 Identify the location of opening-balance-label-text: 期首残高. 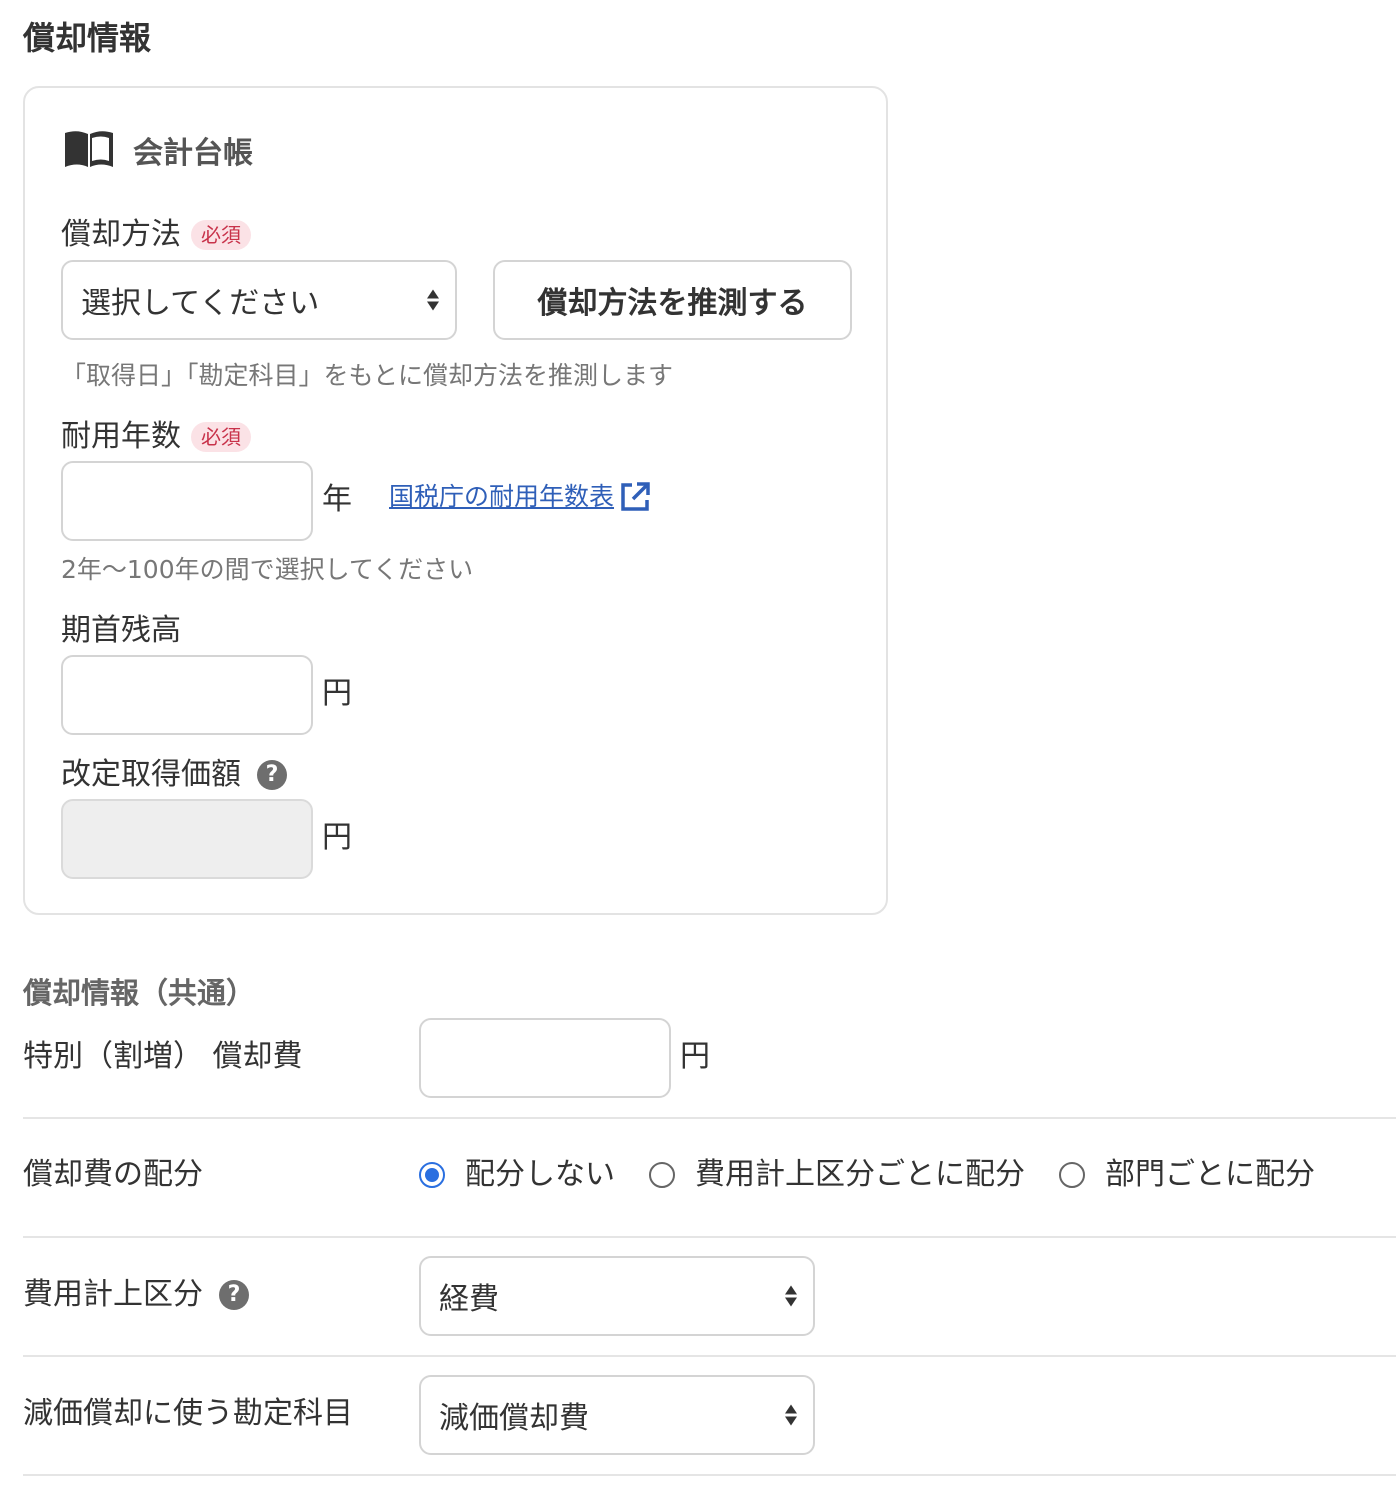
(121, 630).